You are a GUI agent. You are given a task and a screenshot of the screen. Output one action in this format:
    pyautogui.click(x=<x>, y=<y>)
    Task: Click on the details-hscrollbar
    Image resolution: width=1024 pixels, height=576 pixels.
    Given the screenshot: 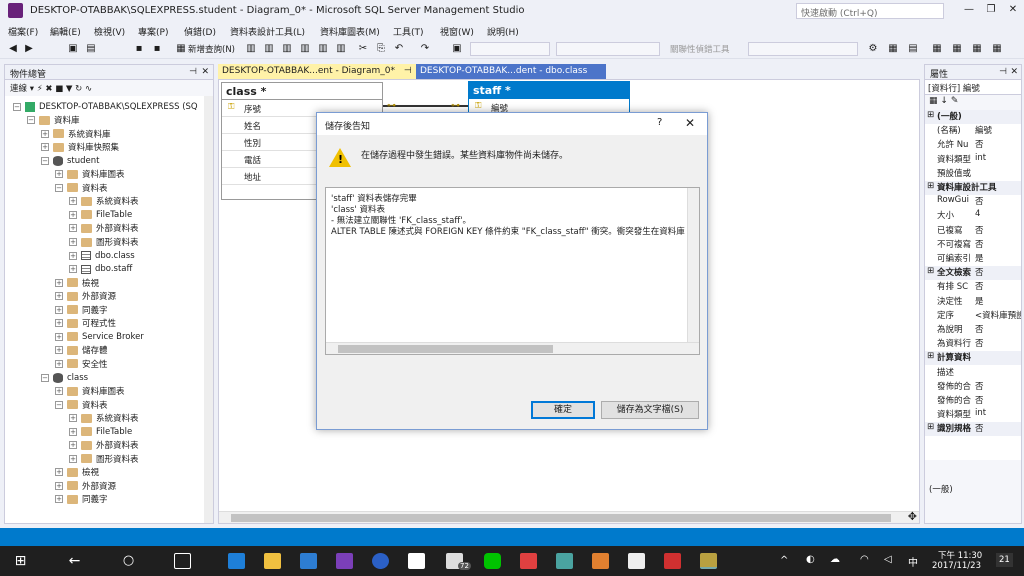 What is the action you would take?
    pyautogui.click(x=512, y=348)
    